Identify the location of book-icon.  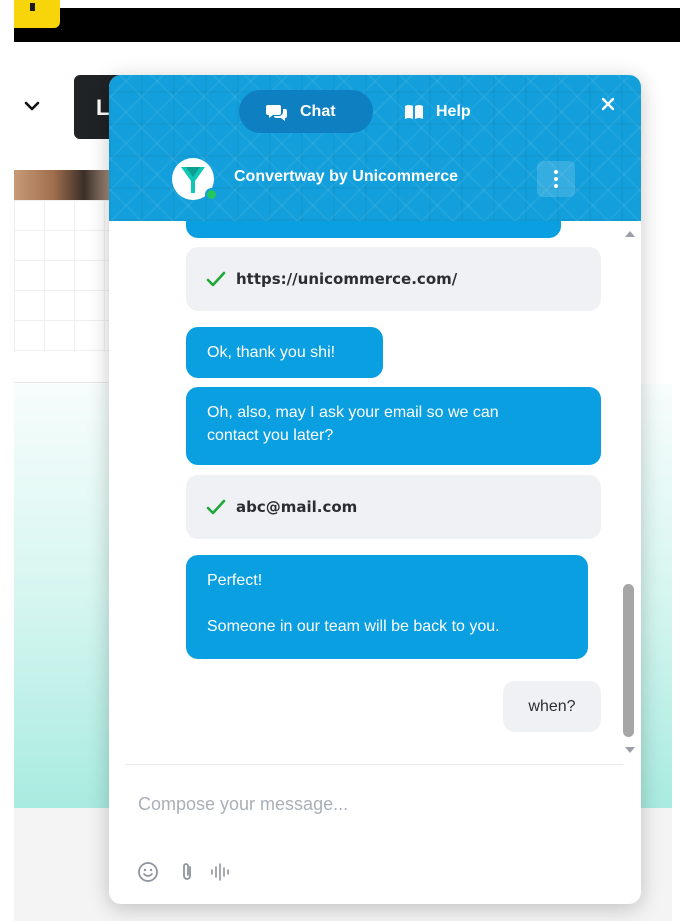
(414, 111).